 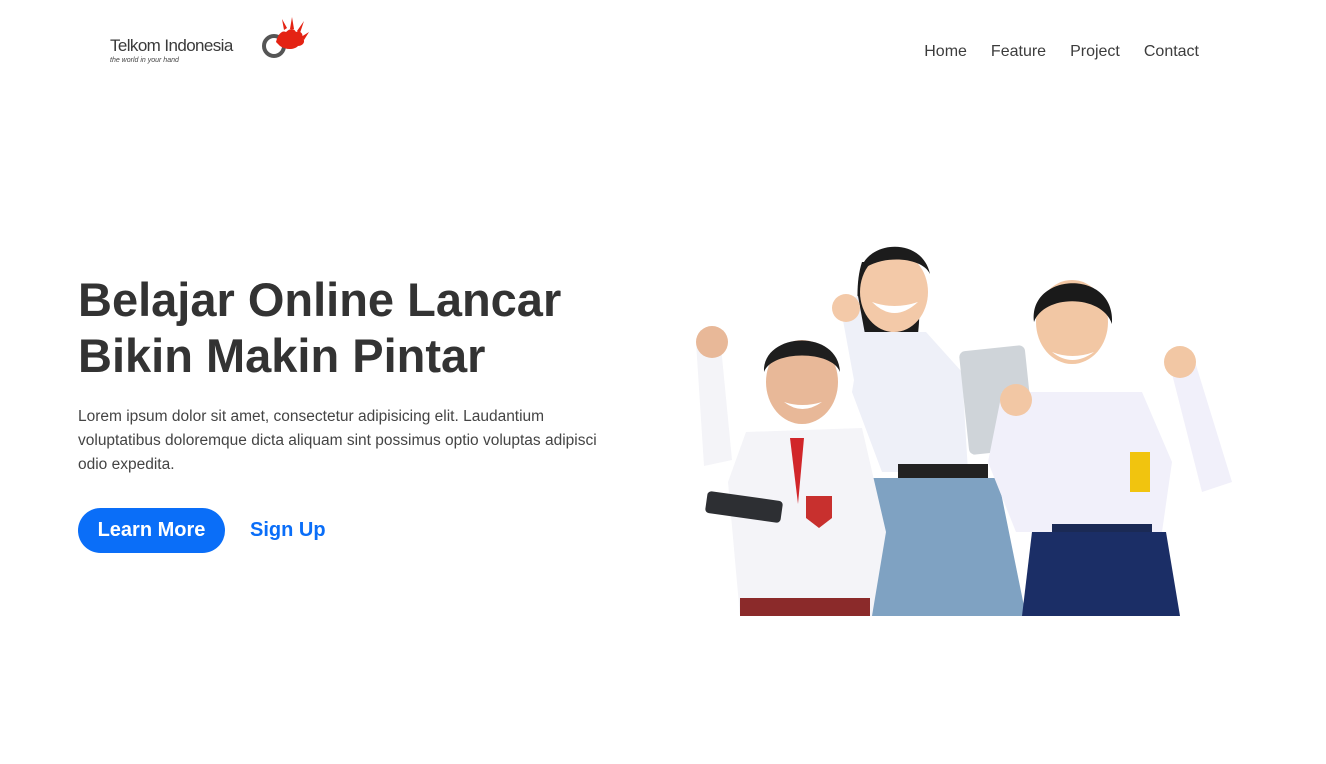 I want to click on logo-tagline: the world in your hand, so click(x=144, y=60).